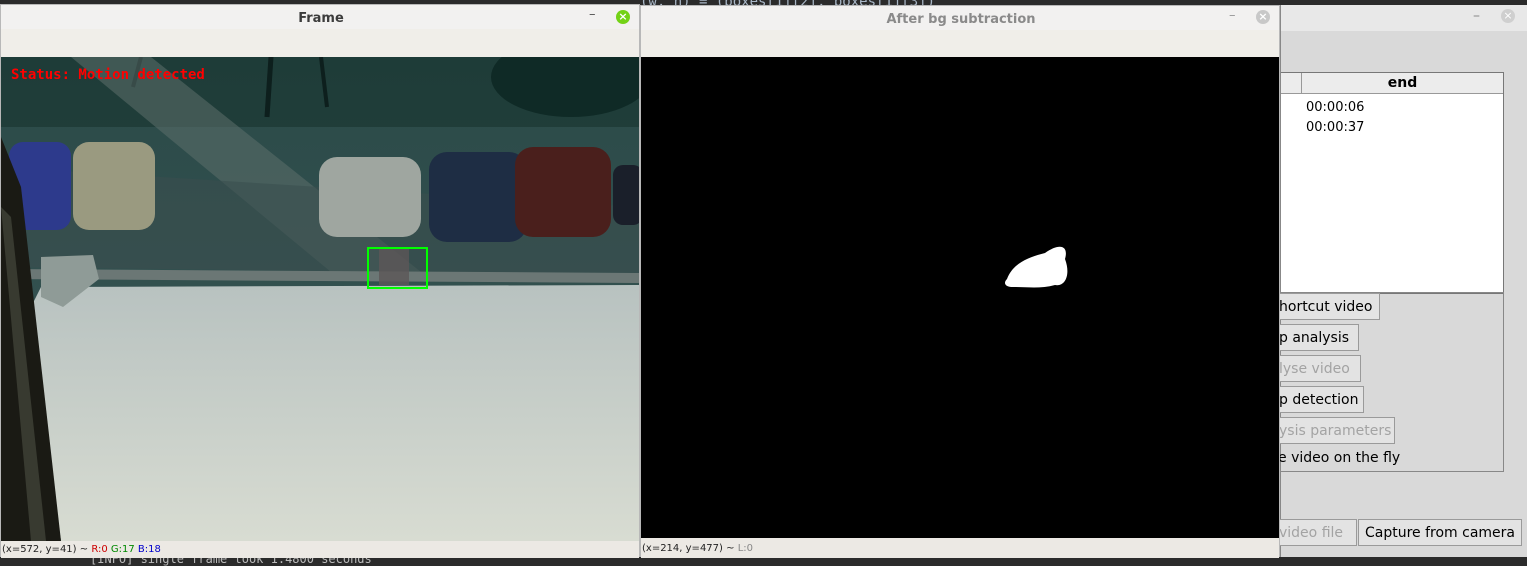  Describe the element at coordinates (1335, 127) in the screenshot. I see `table-row: 00:00:37` at that location.